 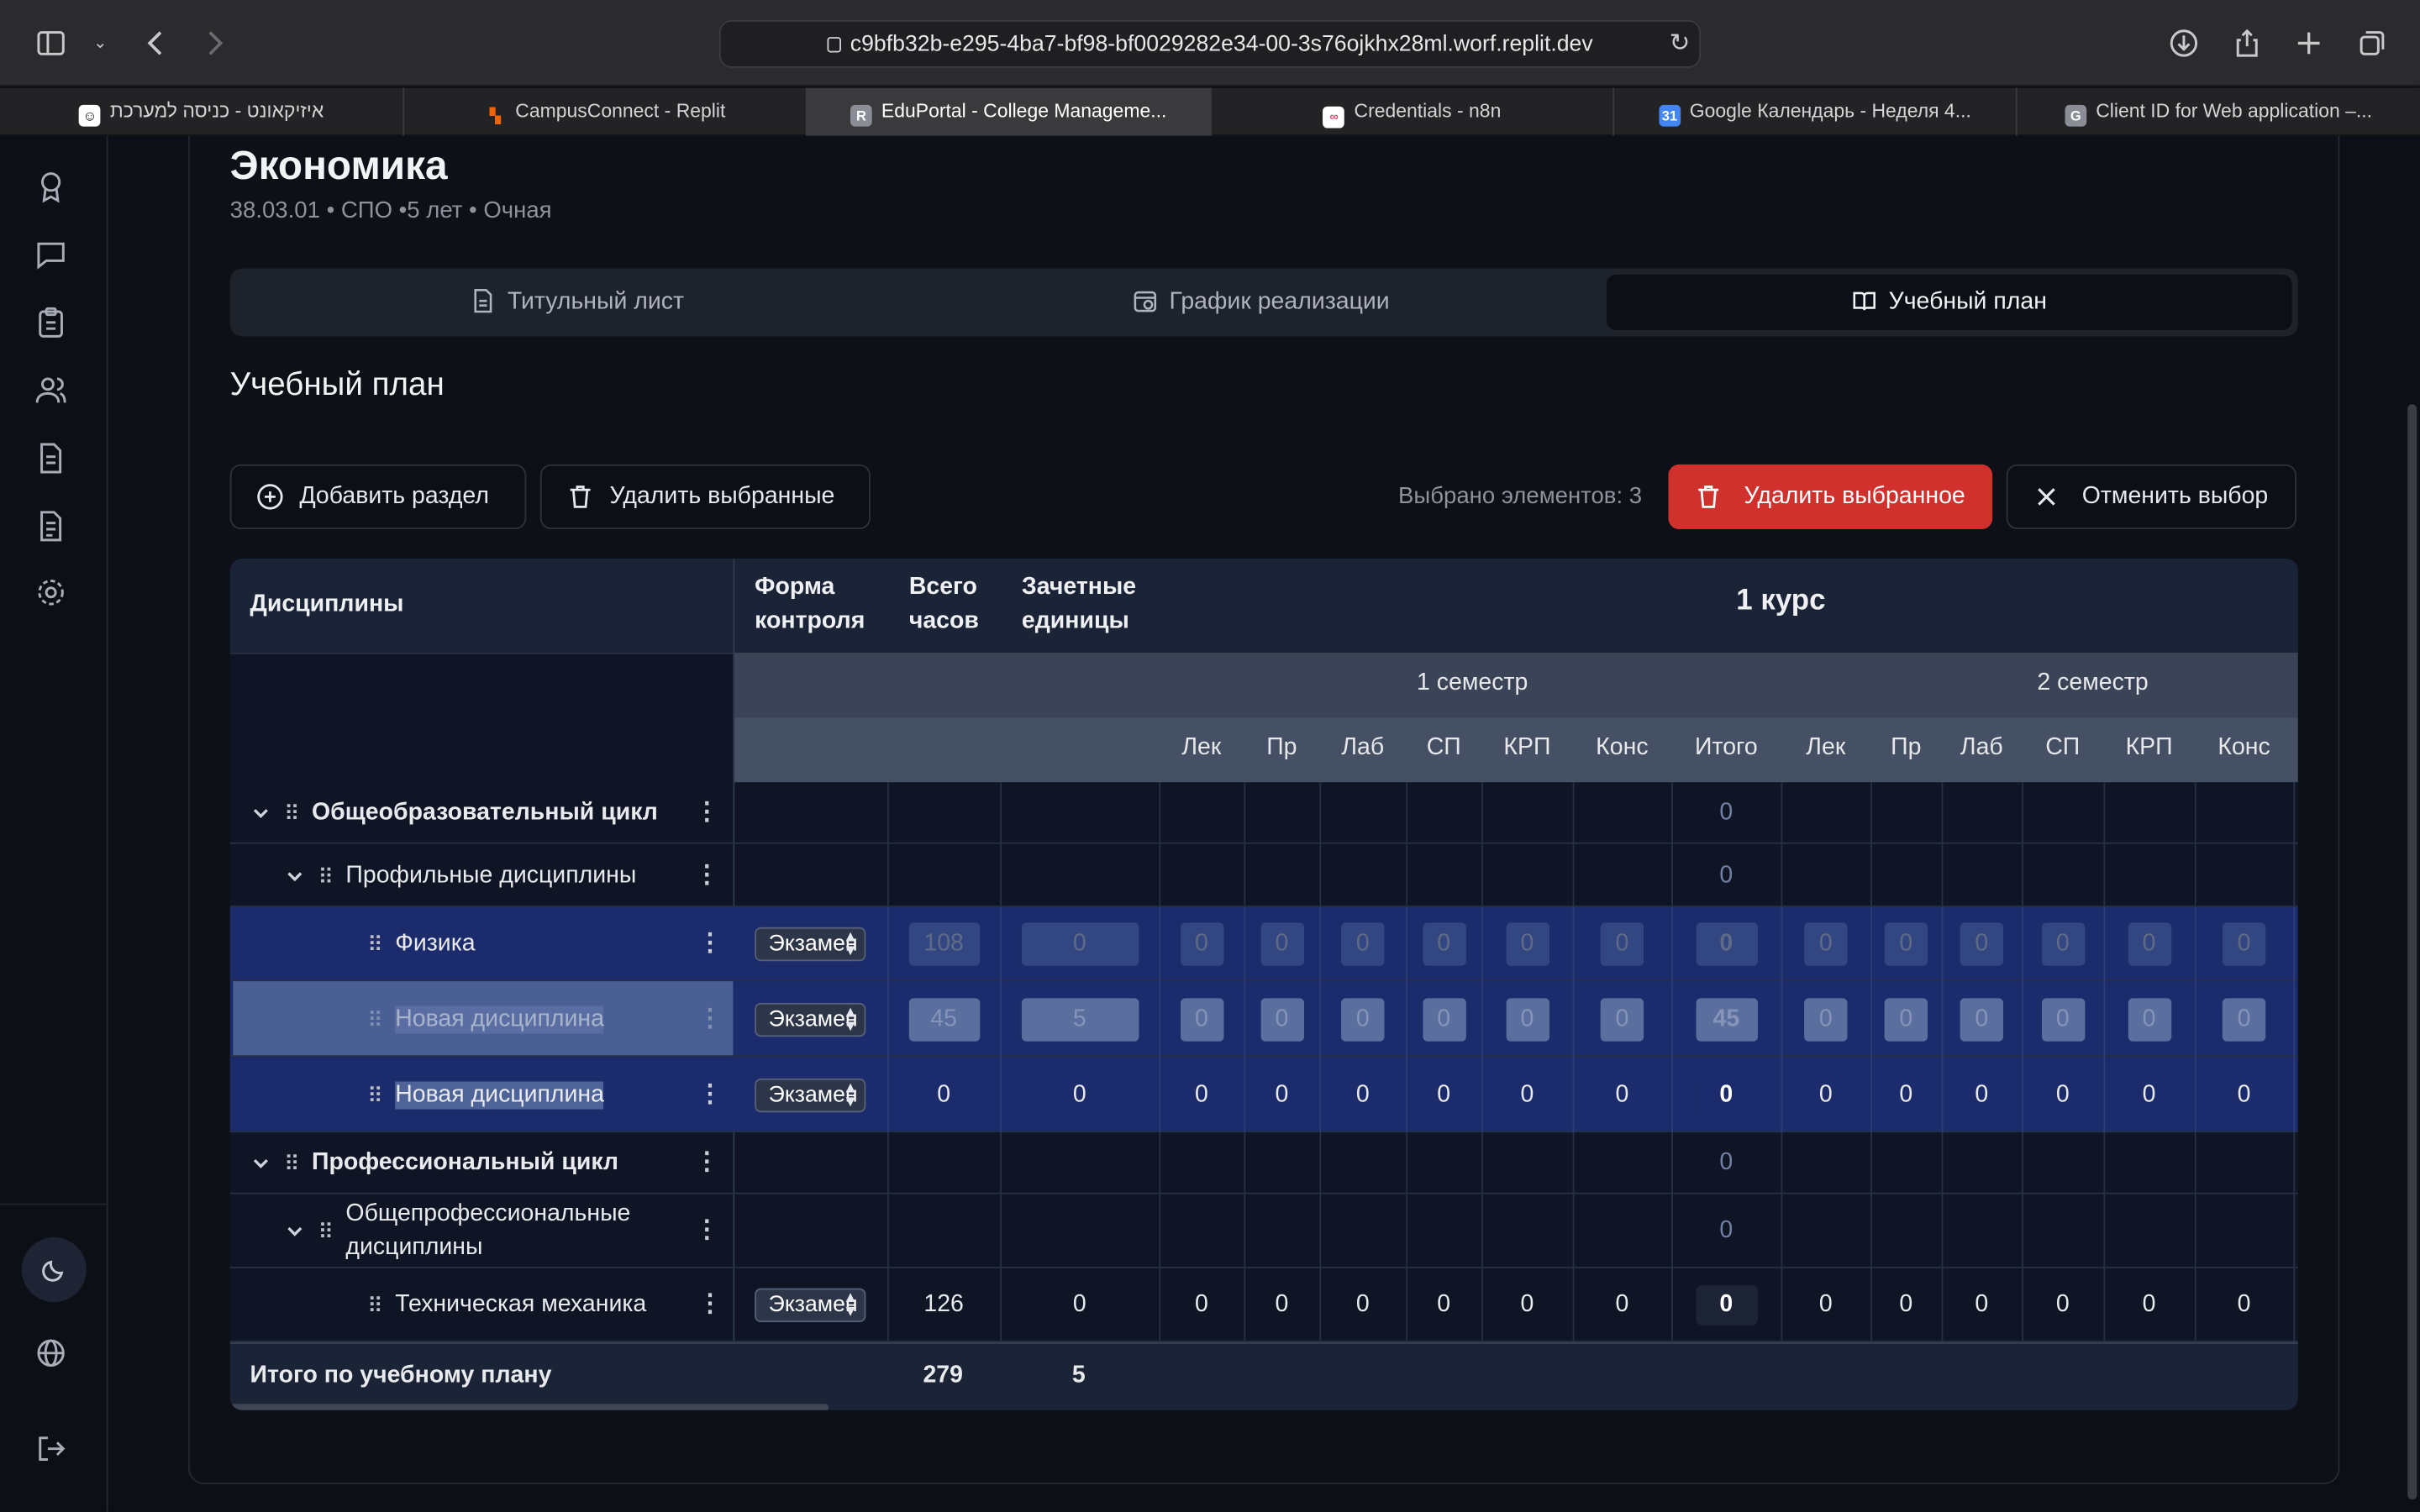 What do you see at coordinates (2247, 43) in the screenshot?
I see `share-icon` at bounding box center [2247, 43].